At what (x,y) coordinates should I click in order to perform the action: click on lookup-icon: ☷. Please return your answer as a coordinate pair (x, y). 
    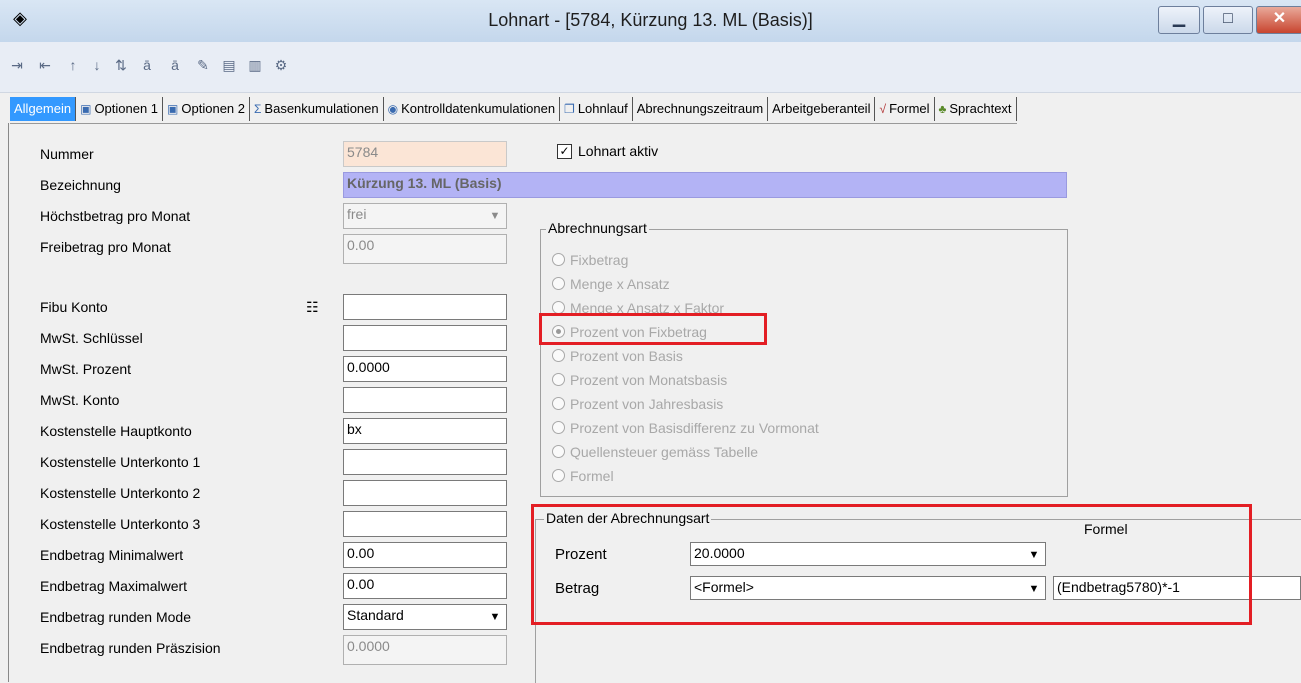
    Looking at the image, I should click on (312, 307).